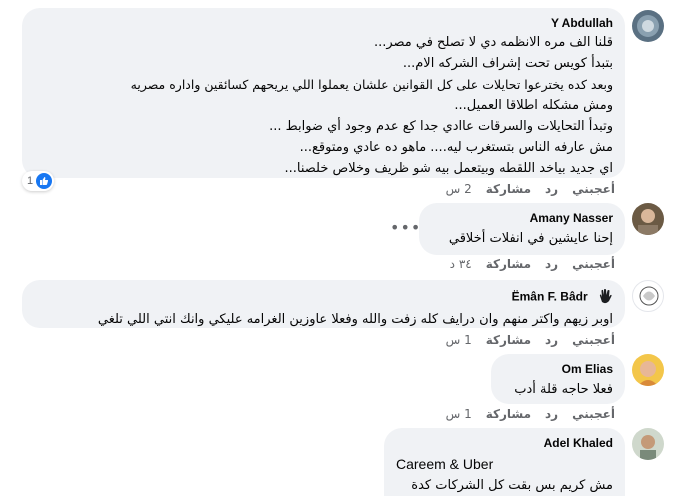  I want to click on comment-actions: أعجبني رد مشاركة ٣٤ د, so click(525, 264).